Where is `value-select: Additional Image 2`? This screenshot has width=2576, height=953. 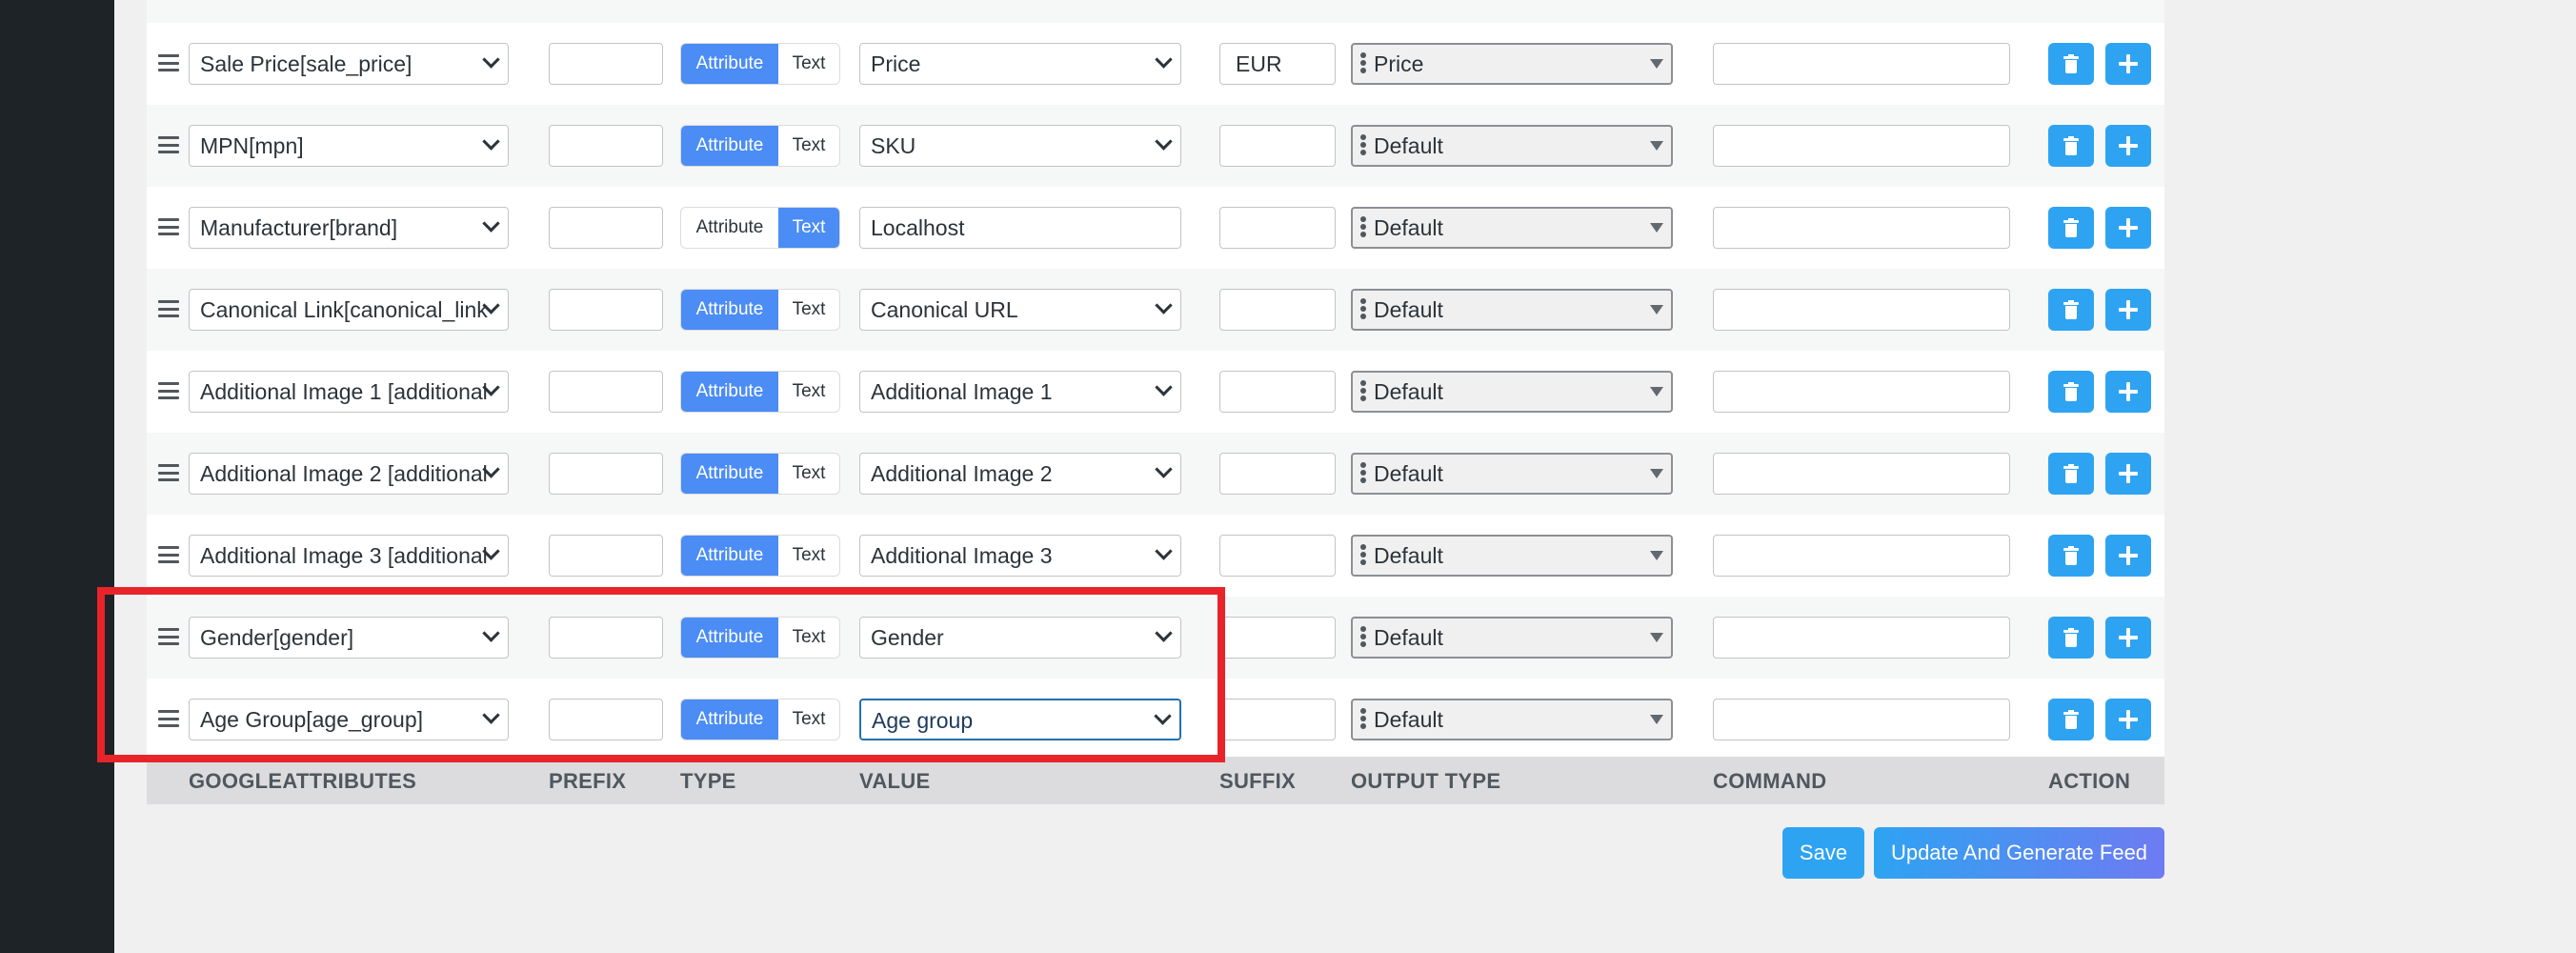
value-select: Additional Image 2 is located at coordinates (1020, 474).